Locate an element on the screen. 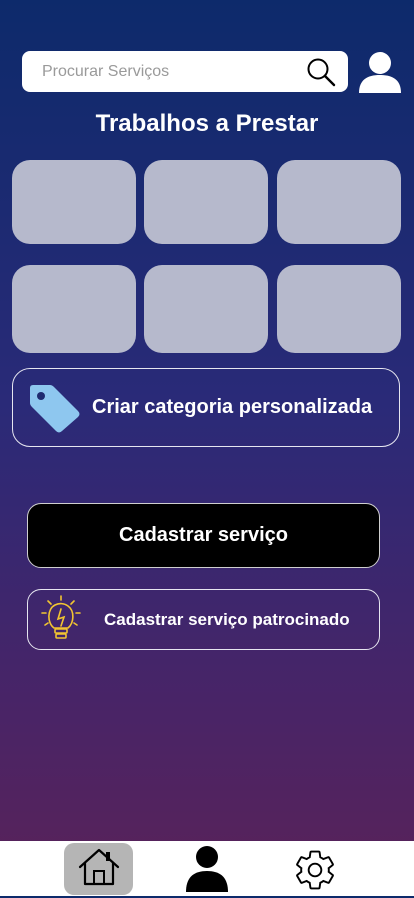  home-icon is located at coordinates (99, 869).